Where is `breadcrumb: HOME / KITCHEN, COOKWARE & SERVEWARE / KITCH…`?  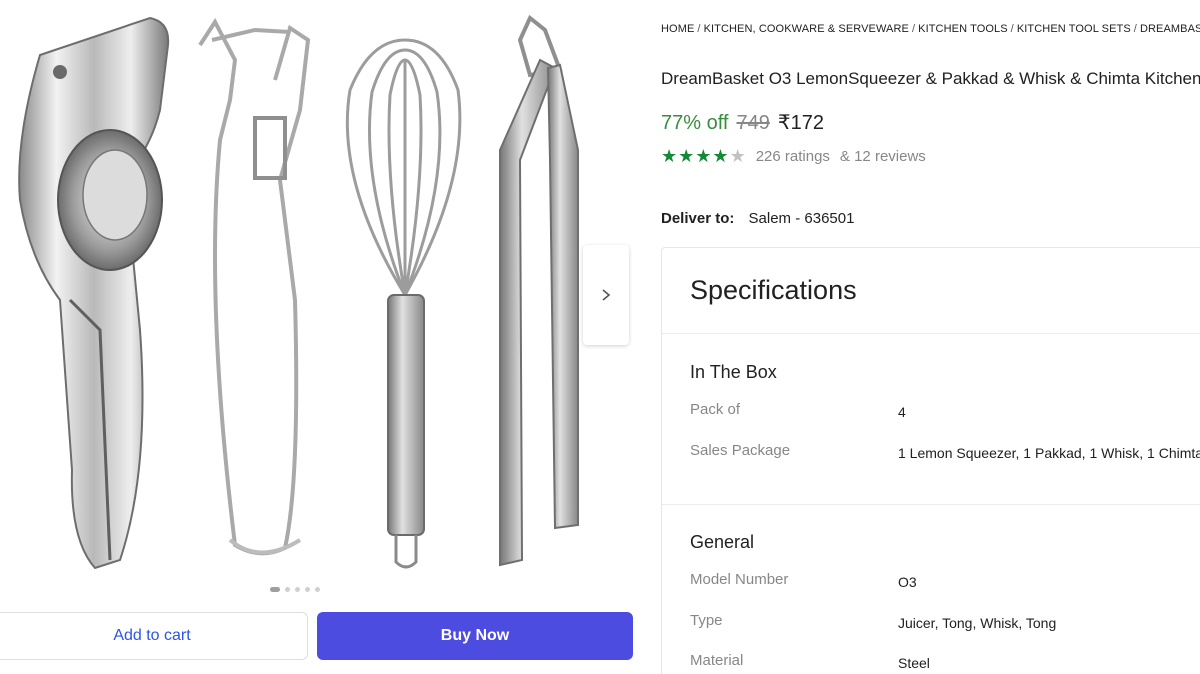
breadcrumb: HOME / KITCHEN, COOKWARE & SERVEWARE / KITCH… is located at coordinates (930, 29).